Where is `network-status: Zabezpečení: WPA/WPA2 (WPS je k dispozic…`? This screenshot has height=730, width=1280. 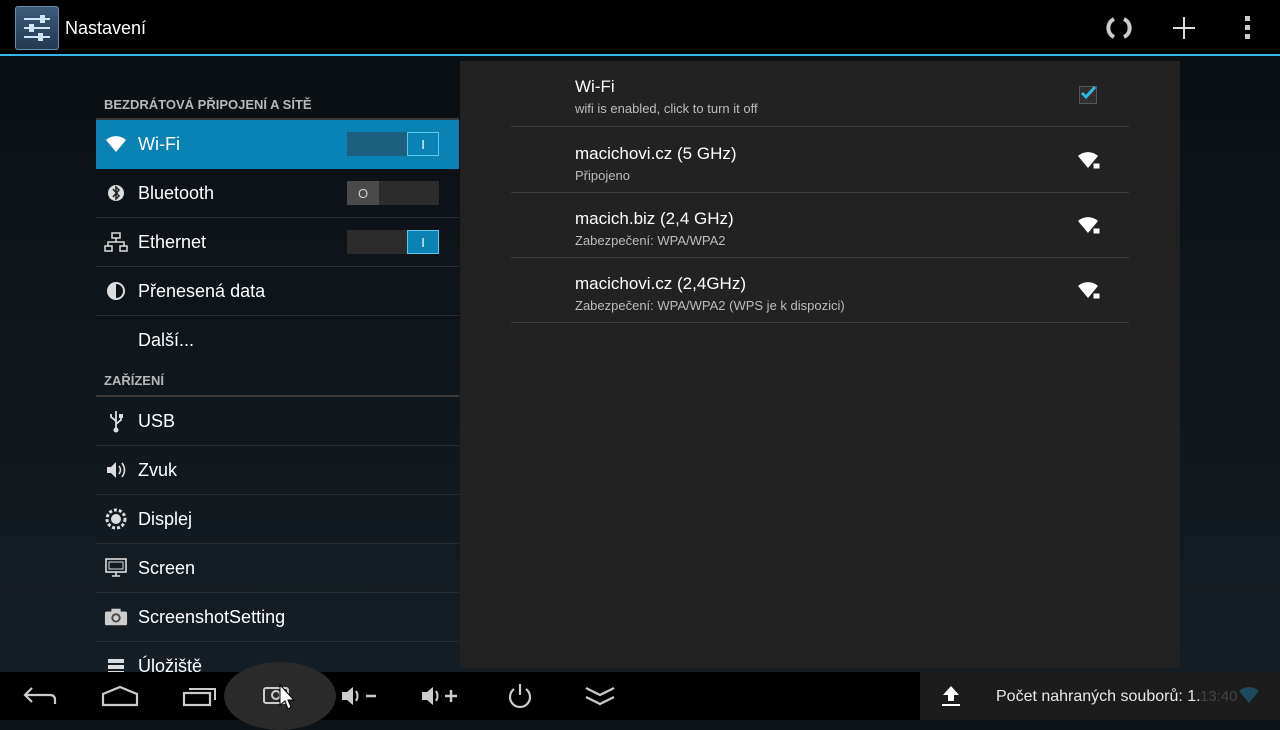 network-status: Zabezpečení: WPA/WPA2 (WPS je k dispozic… is located at coordinates (710, 305).